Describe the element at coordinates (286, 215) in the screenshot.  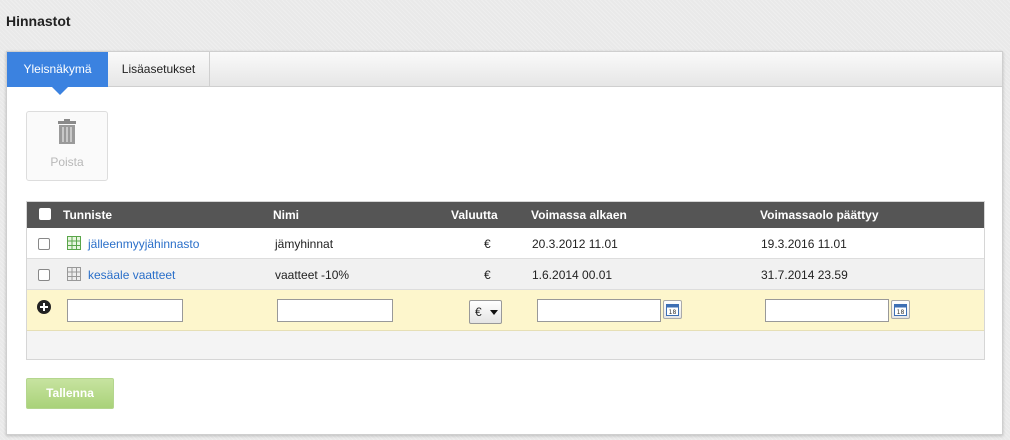
I see `column-header-name: Nimi` at that location.